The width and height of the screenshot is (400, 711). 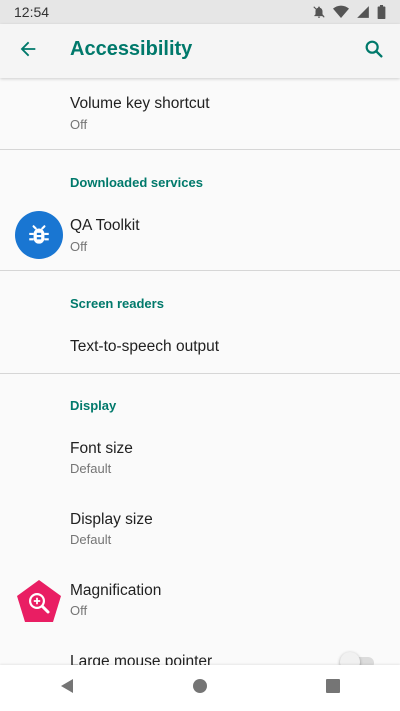 What do you see at coordinates (105, 225) in the screenshot?
I see `qa-toolkit-title: QA Toolkit` at bounding box center [105, 225].